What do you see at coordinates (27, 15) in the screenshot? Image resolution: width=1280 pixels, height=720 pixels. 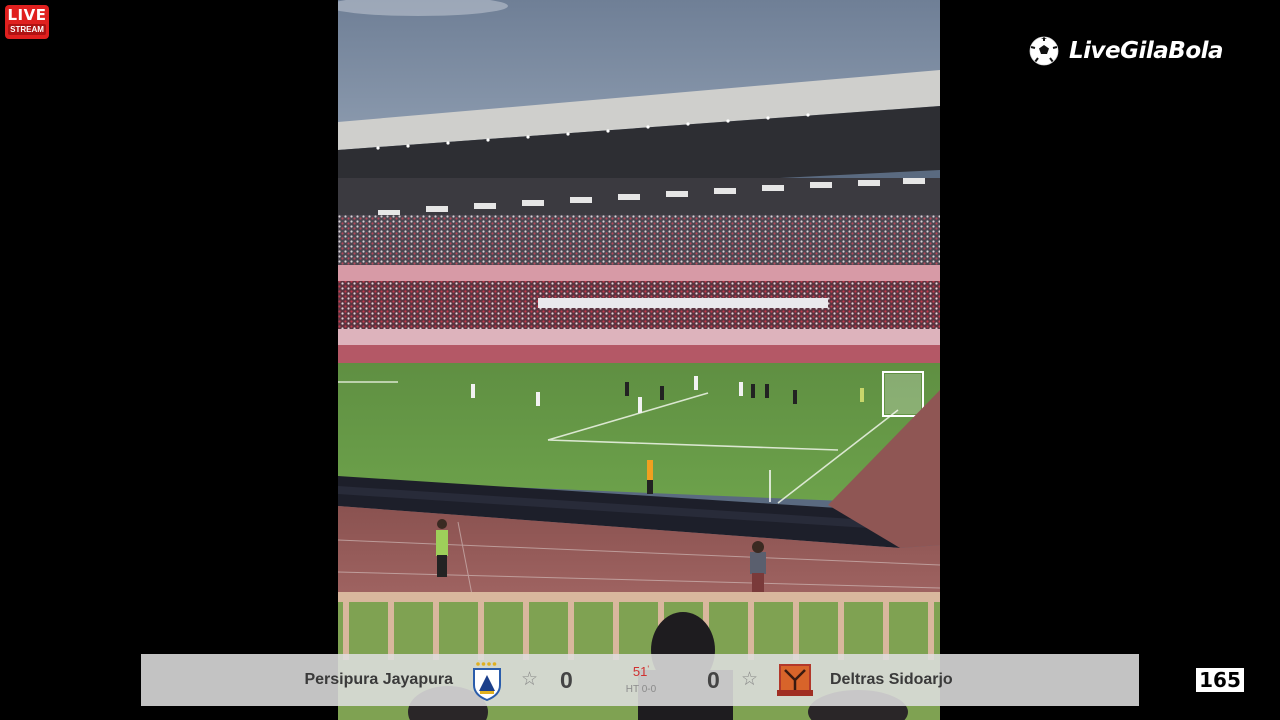 I see `live-label: LIVE` at bounding box center [27, 15].